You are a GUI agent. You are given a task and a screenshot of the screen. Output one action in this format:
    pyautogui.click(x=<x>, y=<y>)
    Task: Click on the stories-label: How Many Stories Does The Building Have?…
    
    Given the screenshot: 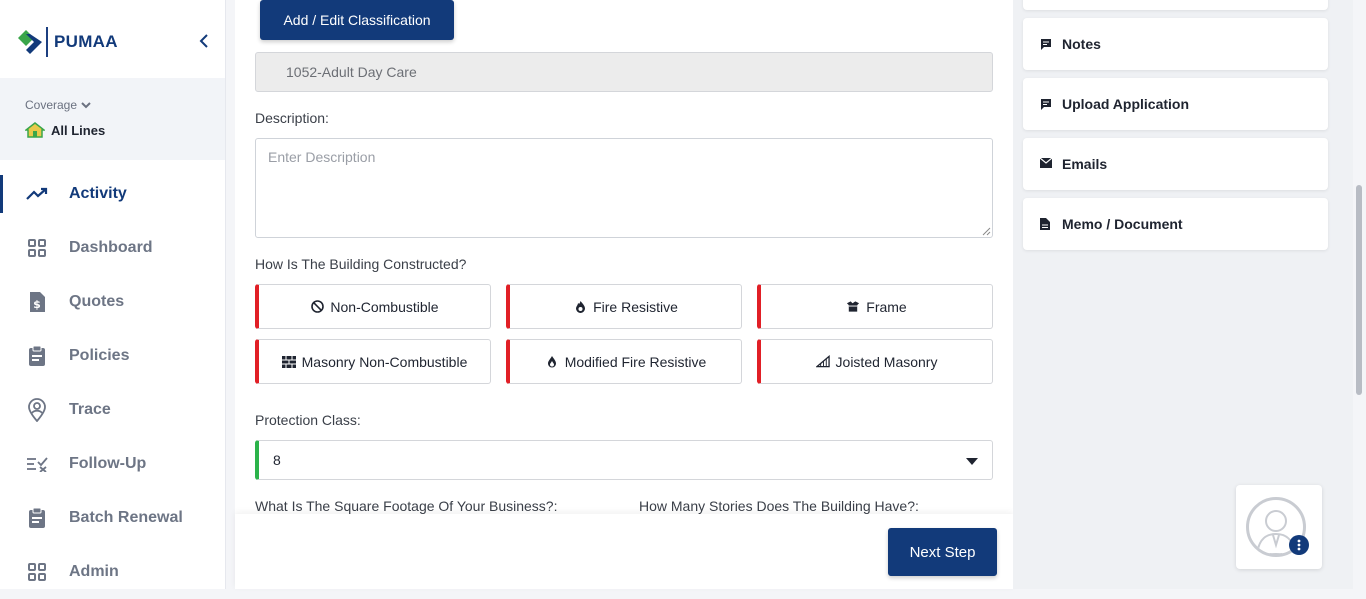 What is the action you would take?
    pyautogui.click(x=779, y=506)
    